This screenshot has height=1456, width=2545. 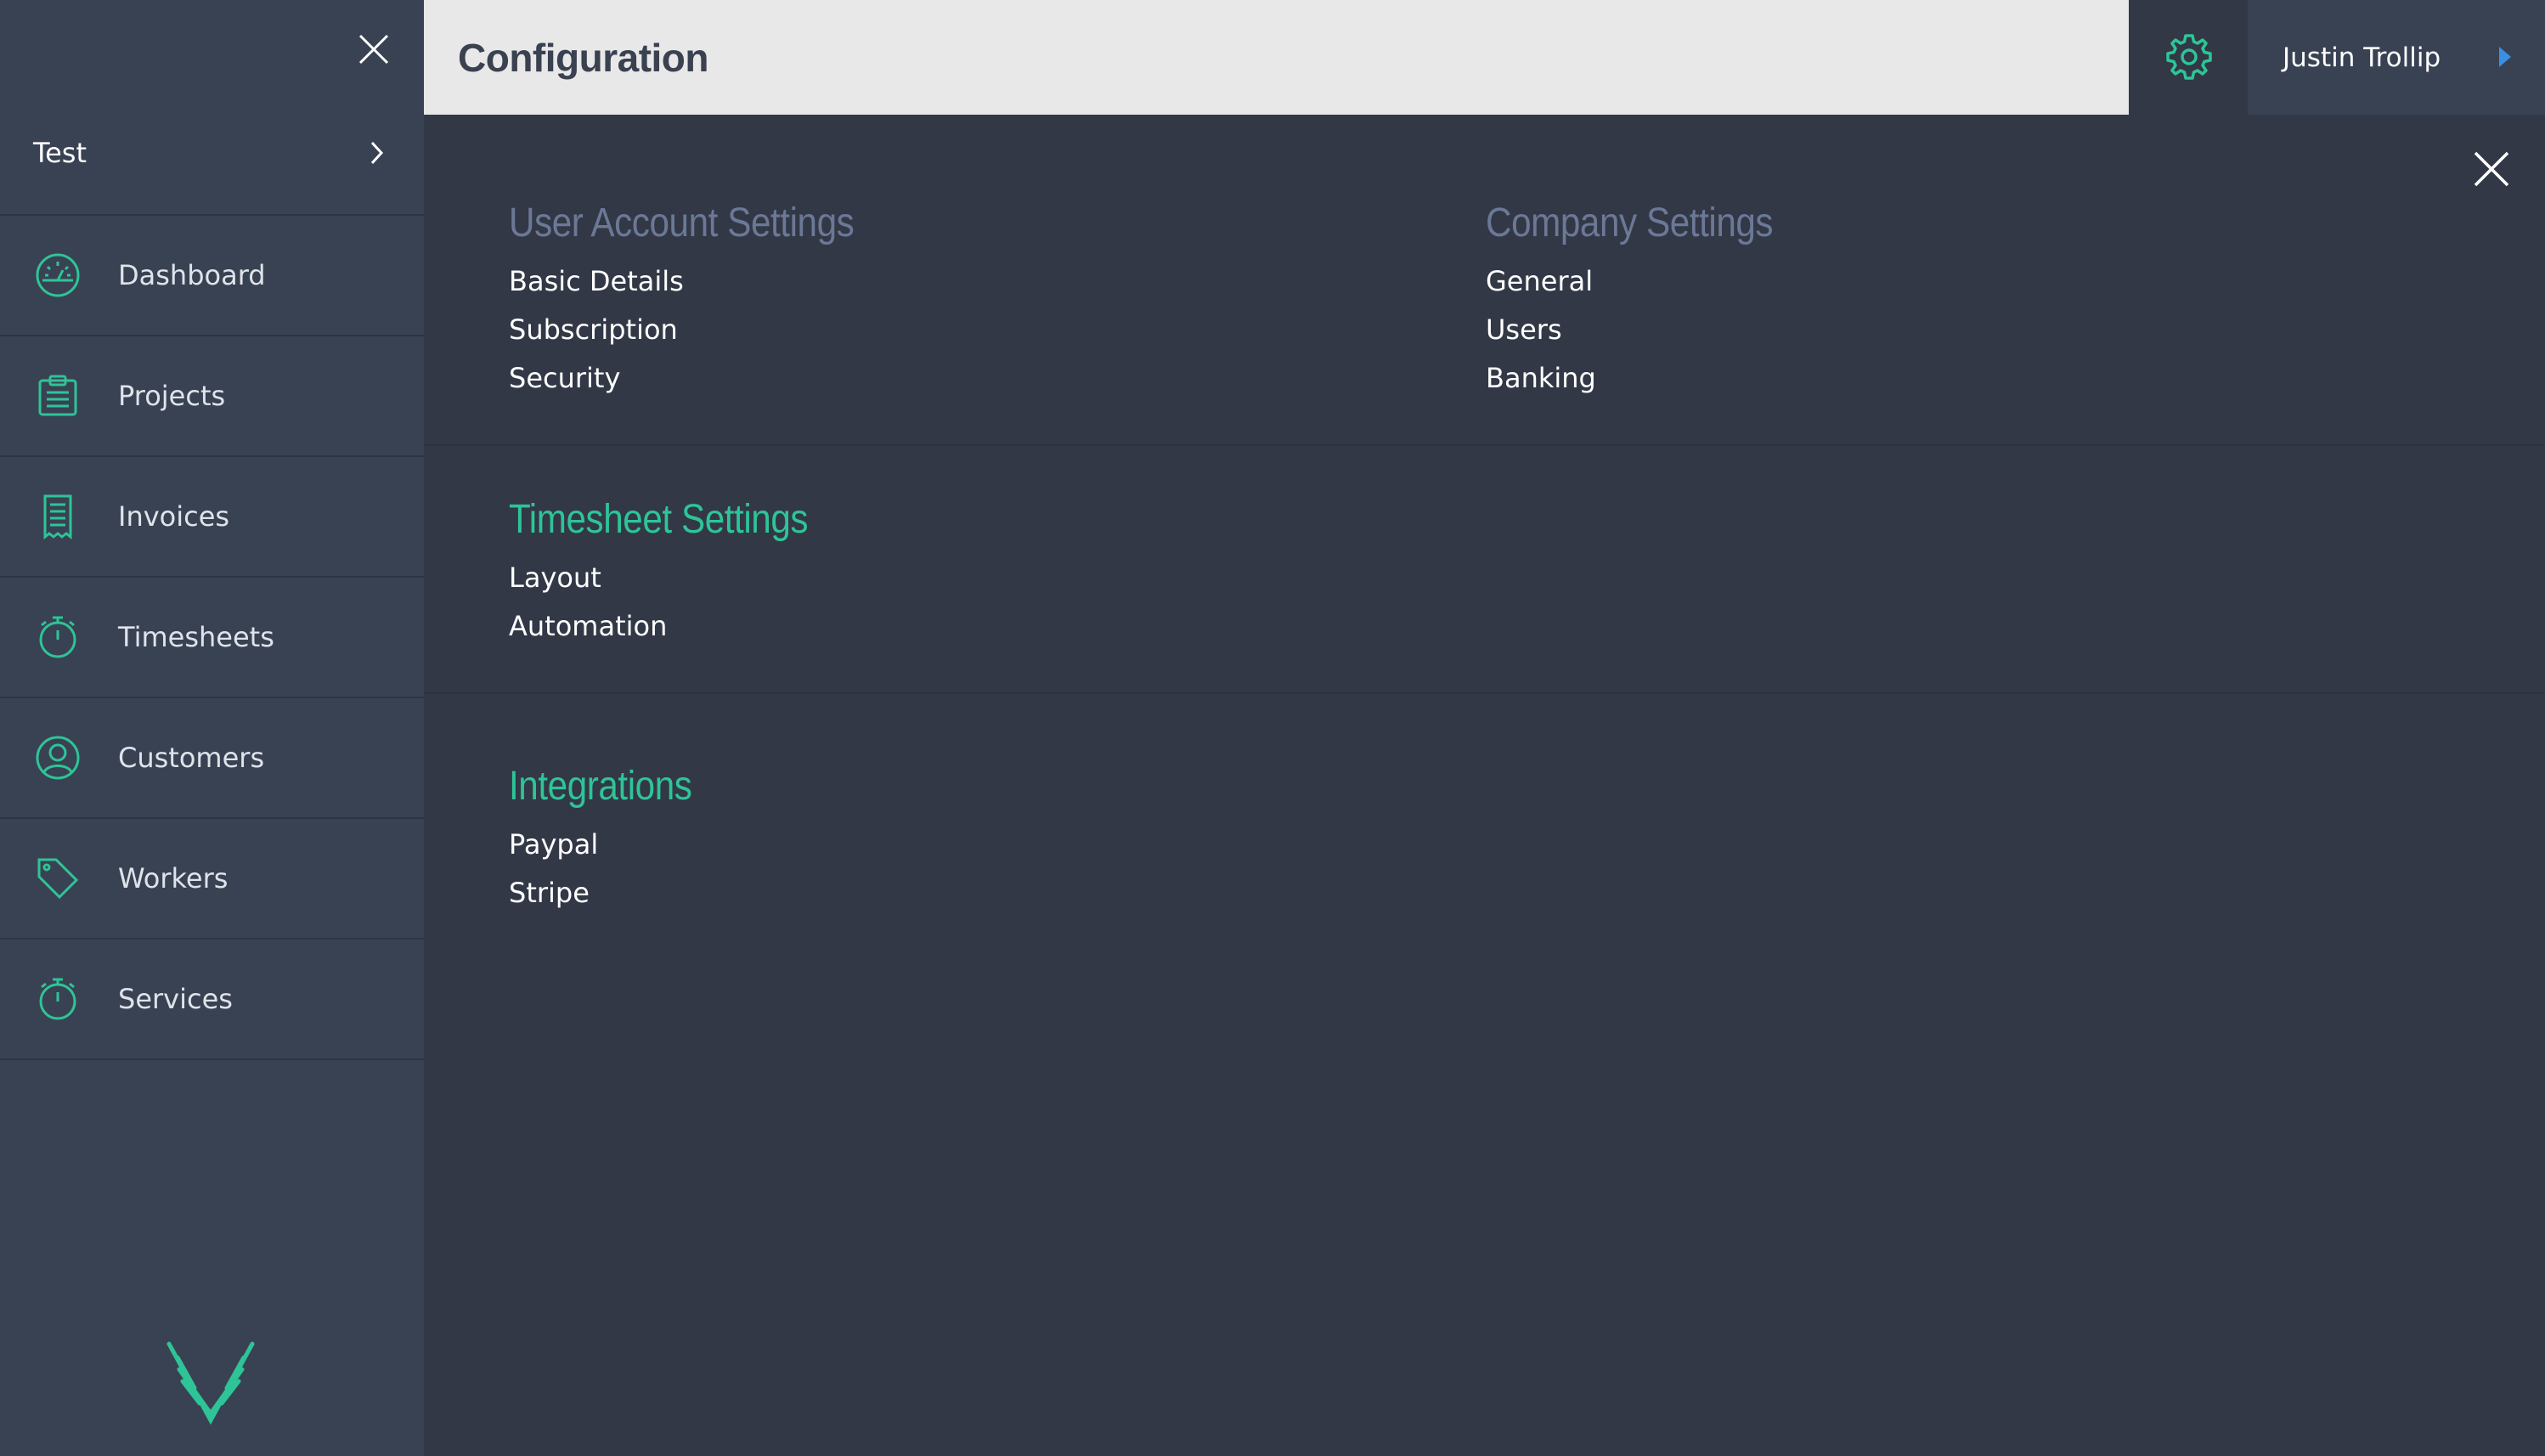 I want to click on sidebar-item-dashboard: Dashboard, so click(x=212, y=276).